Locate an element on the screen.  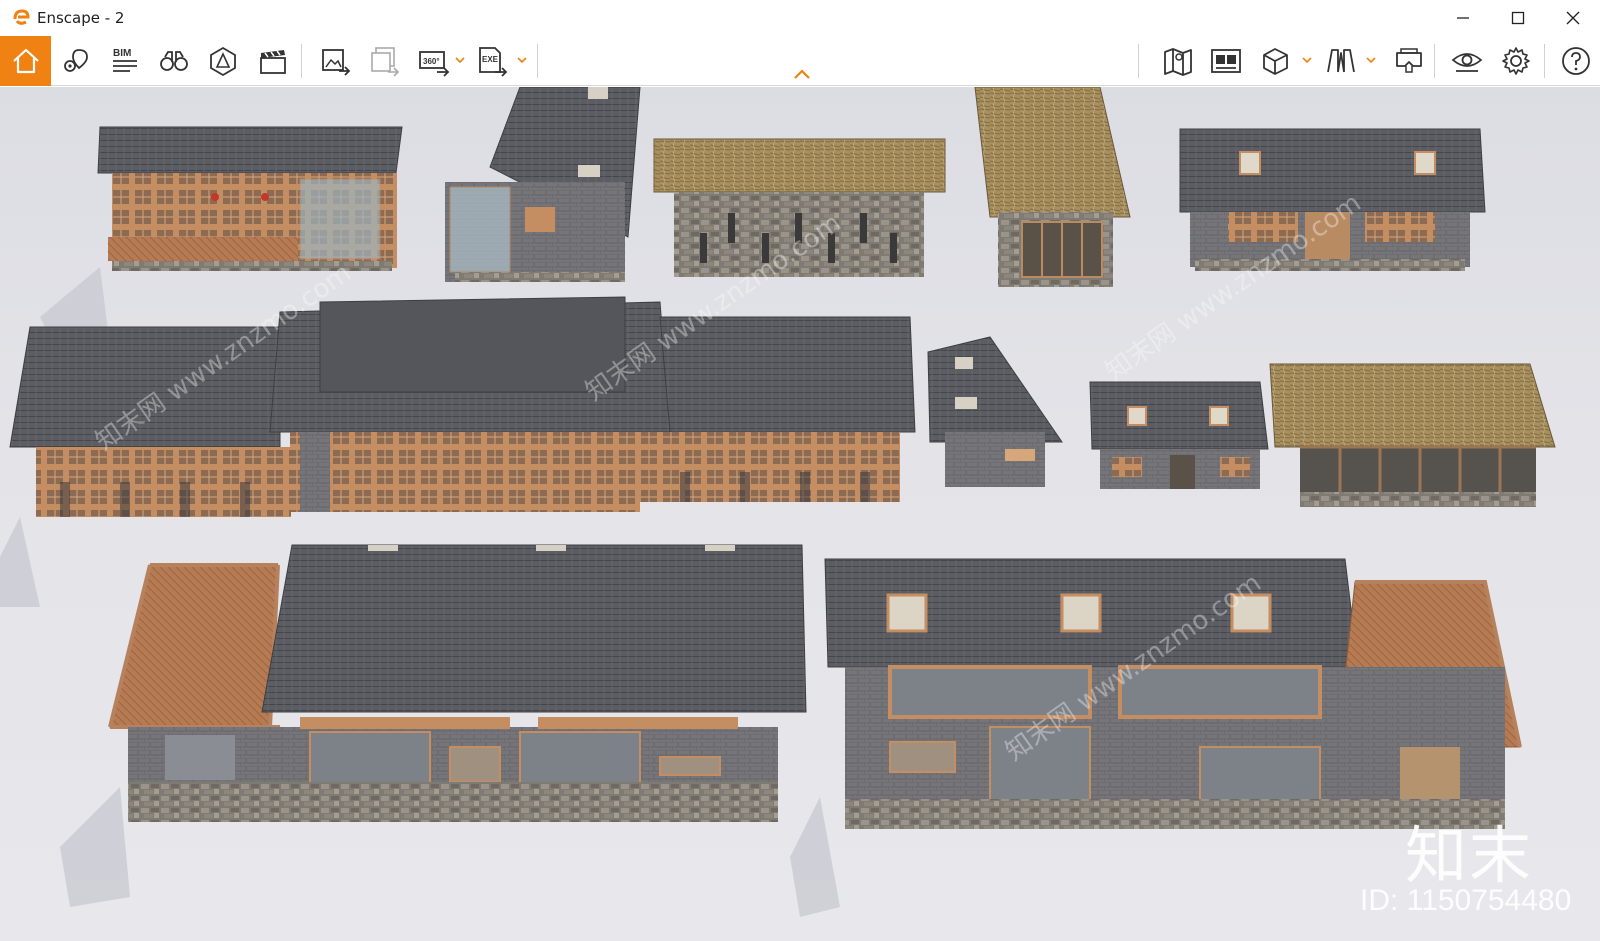
export-dropdown-icon is located at coordinates (522, 60).